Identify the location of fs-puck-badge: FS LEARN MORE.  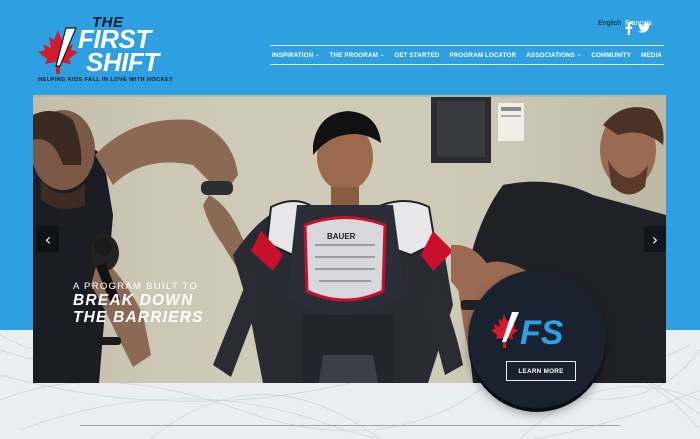
(537, 341).